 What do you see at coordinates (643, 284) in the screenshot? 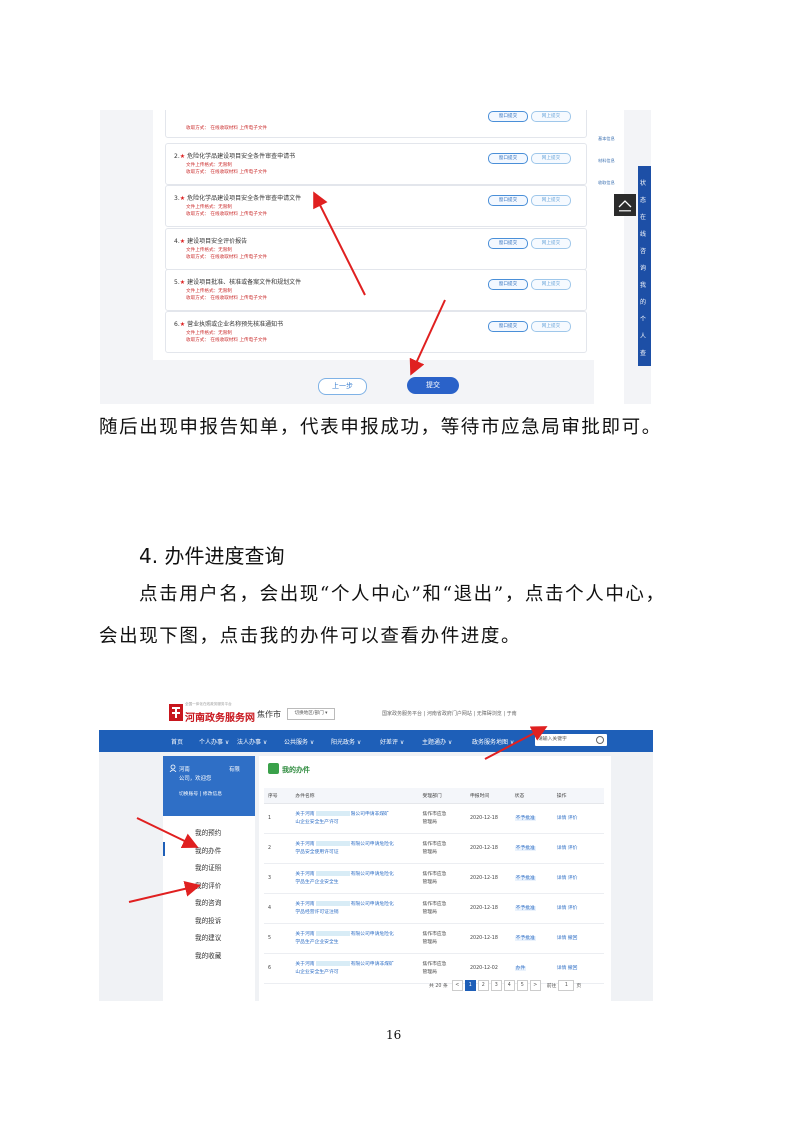
I see `sidebar-char: 我` at bounding box center [643, 284].